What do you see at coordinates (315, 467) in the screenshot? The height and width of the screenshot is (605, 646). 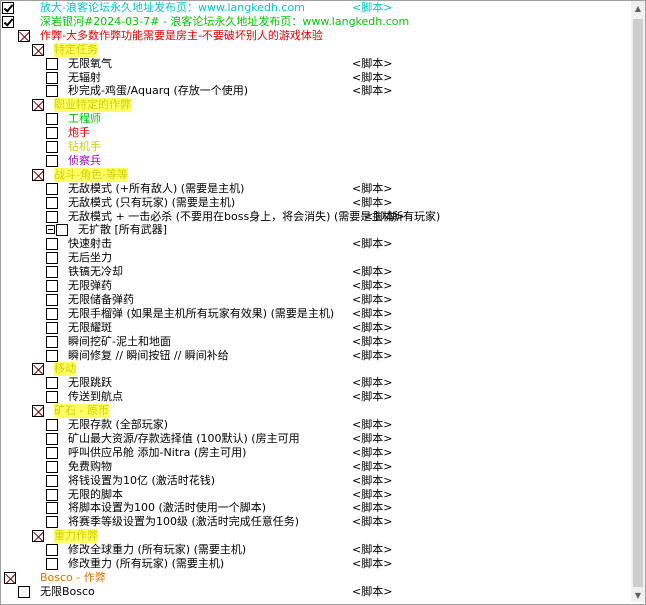 I see `table-row: 免费购物 <脚本>` at bounding box center [315, 467].